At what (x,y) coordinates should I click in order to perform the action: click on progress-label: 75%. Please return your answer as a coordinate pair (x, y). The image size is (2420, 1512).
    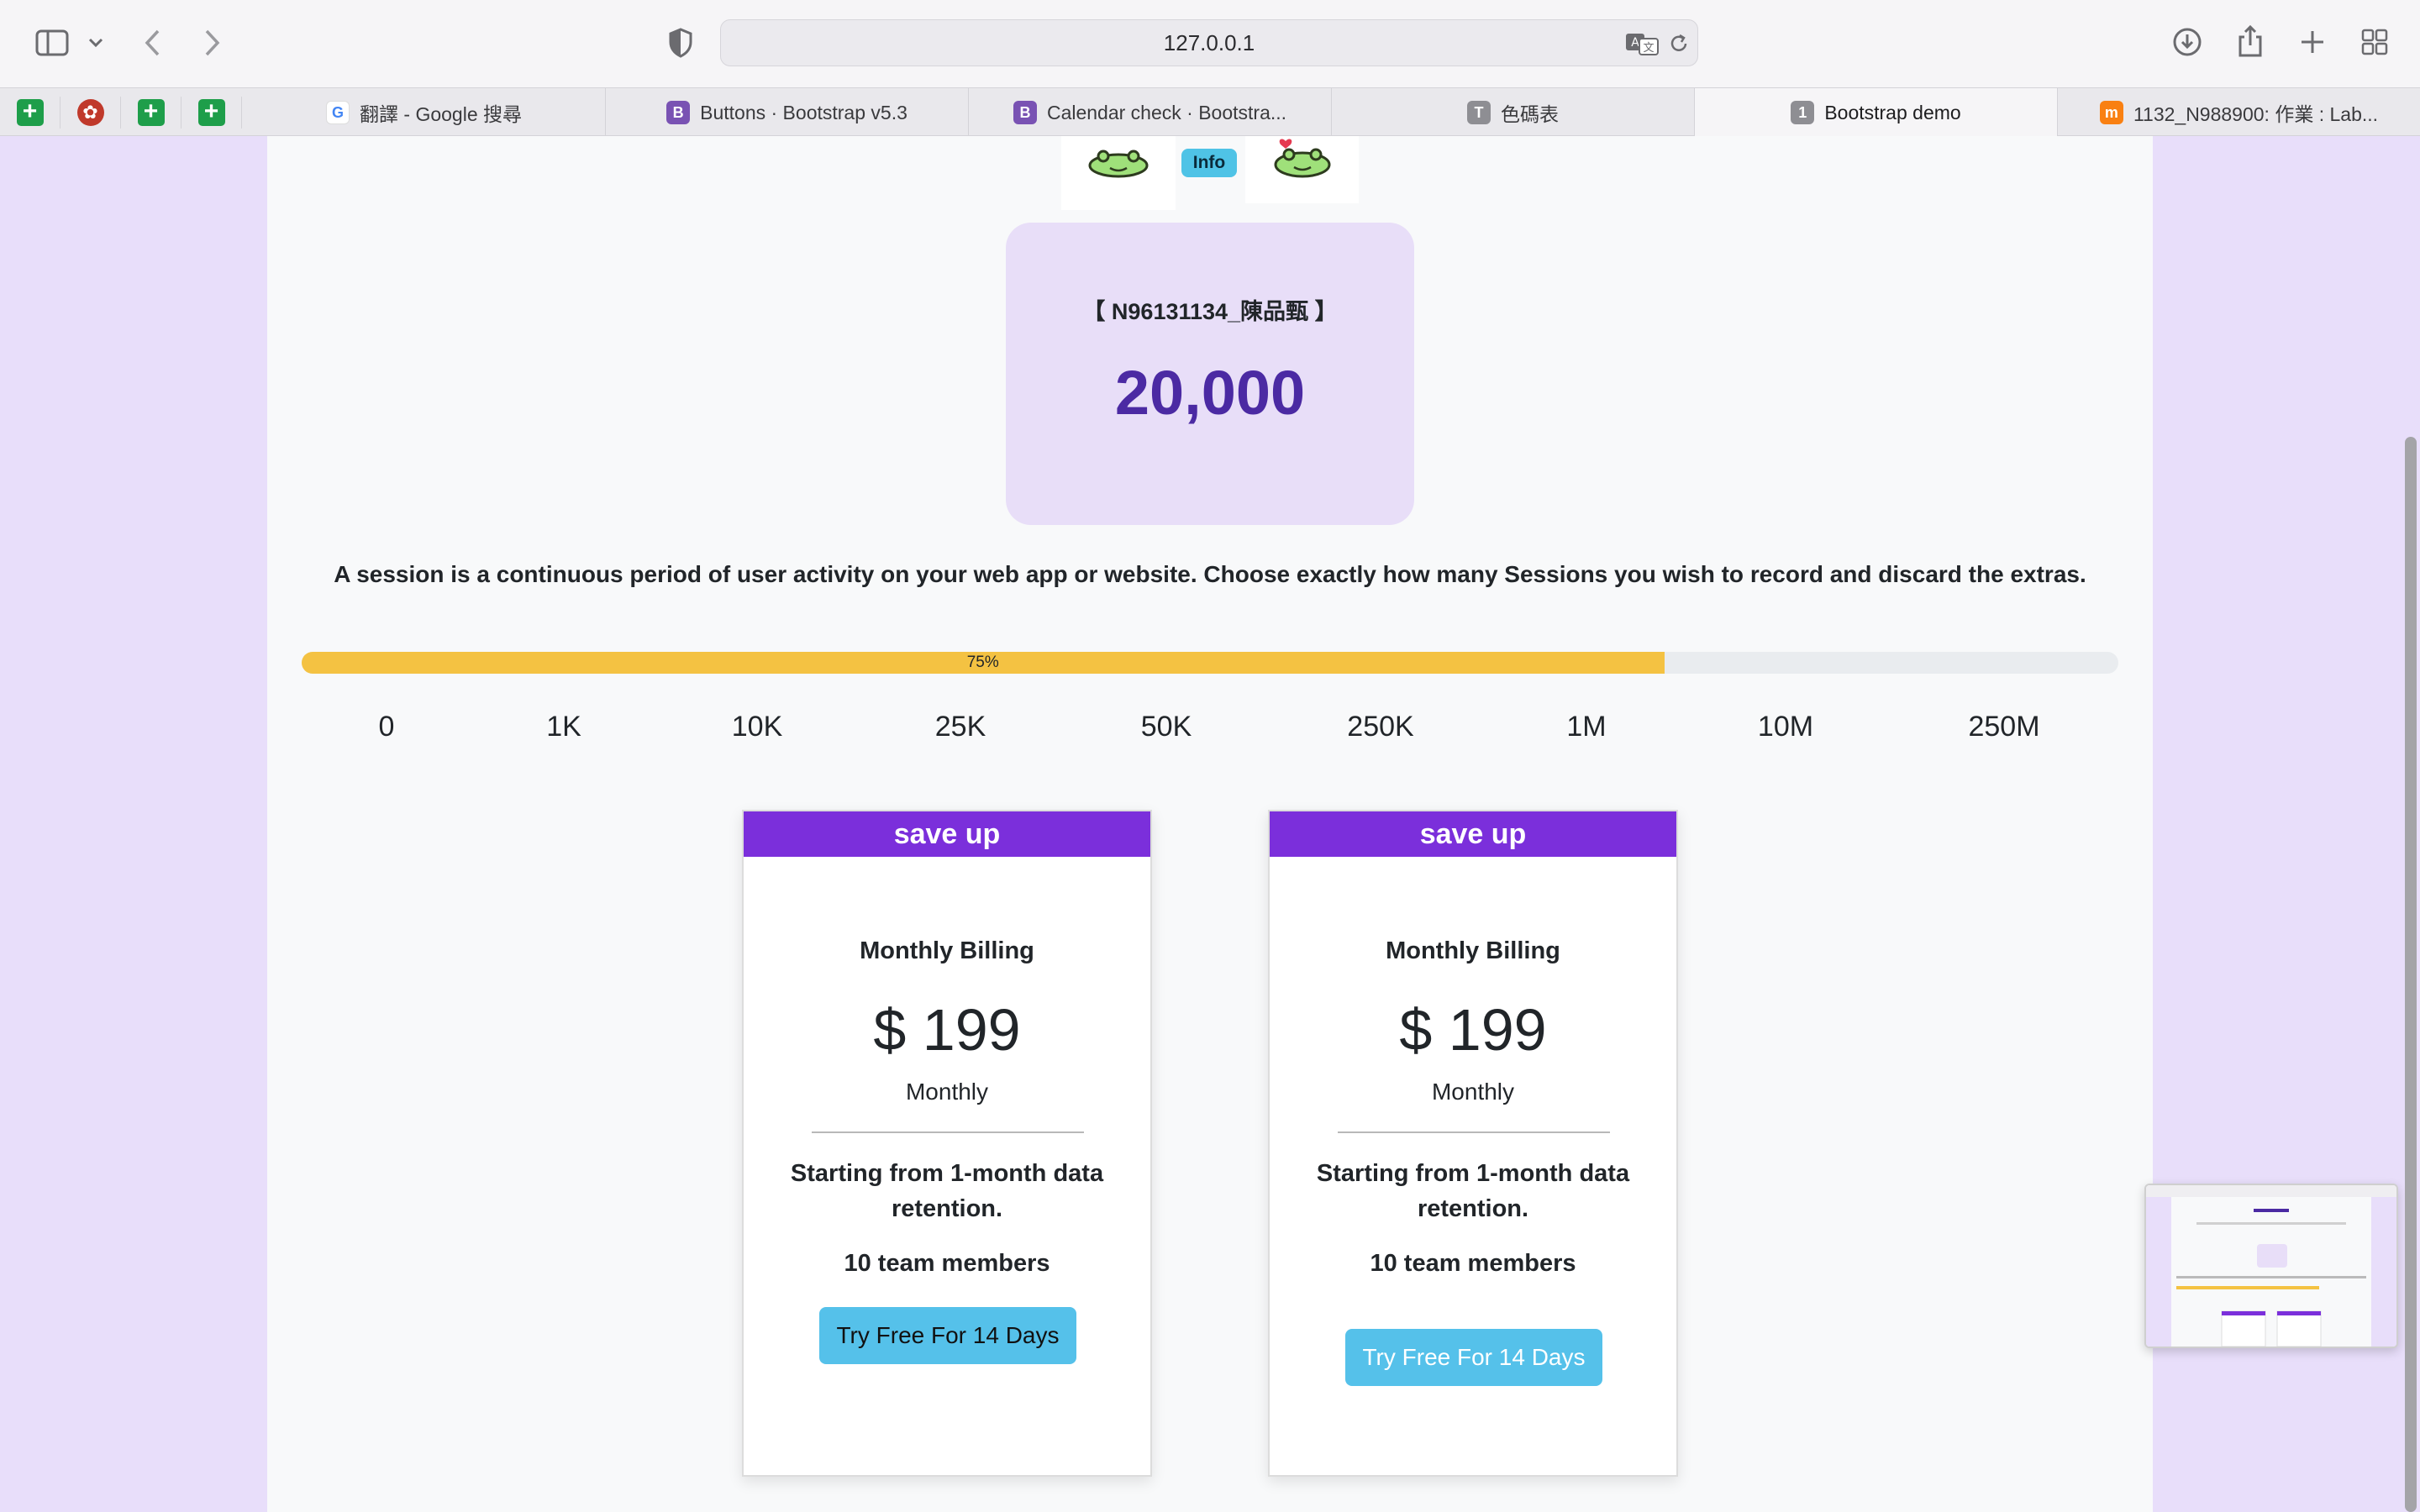
    Looking at the image, I should click on (983, 662).